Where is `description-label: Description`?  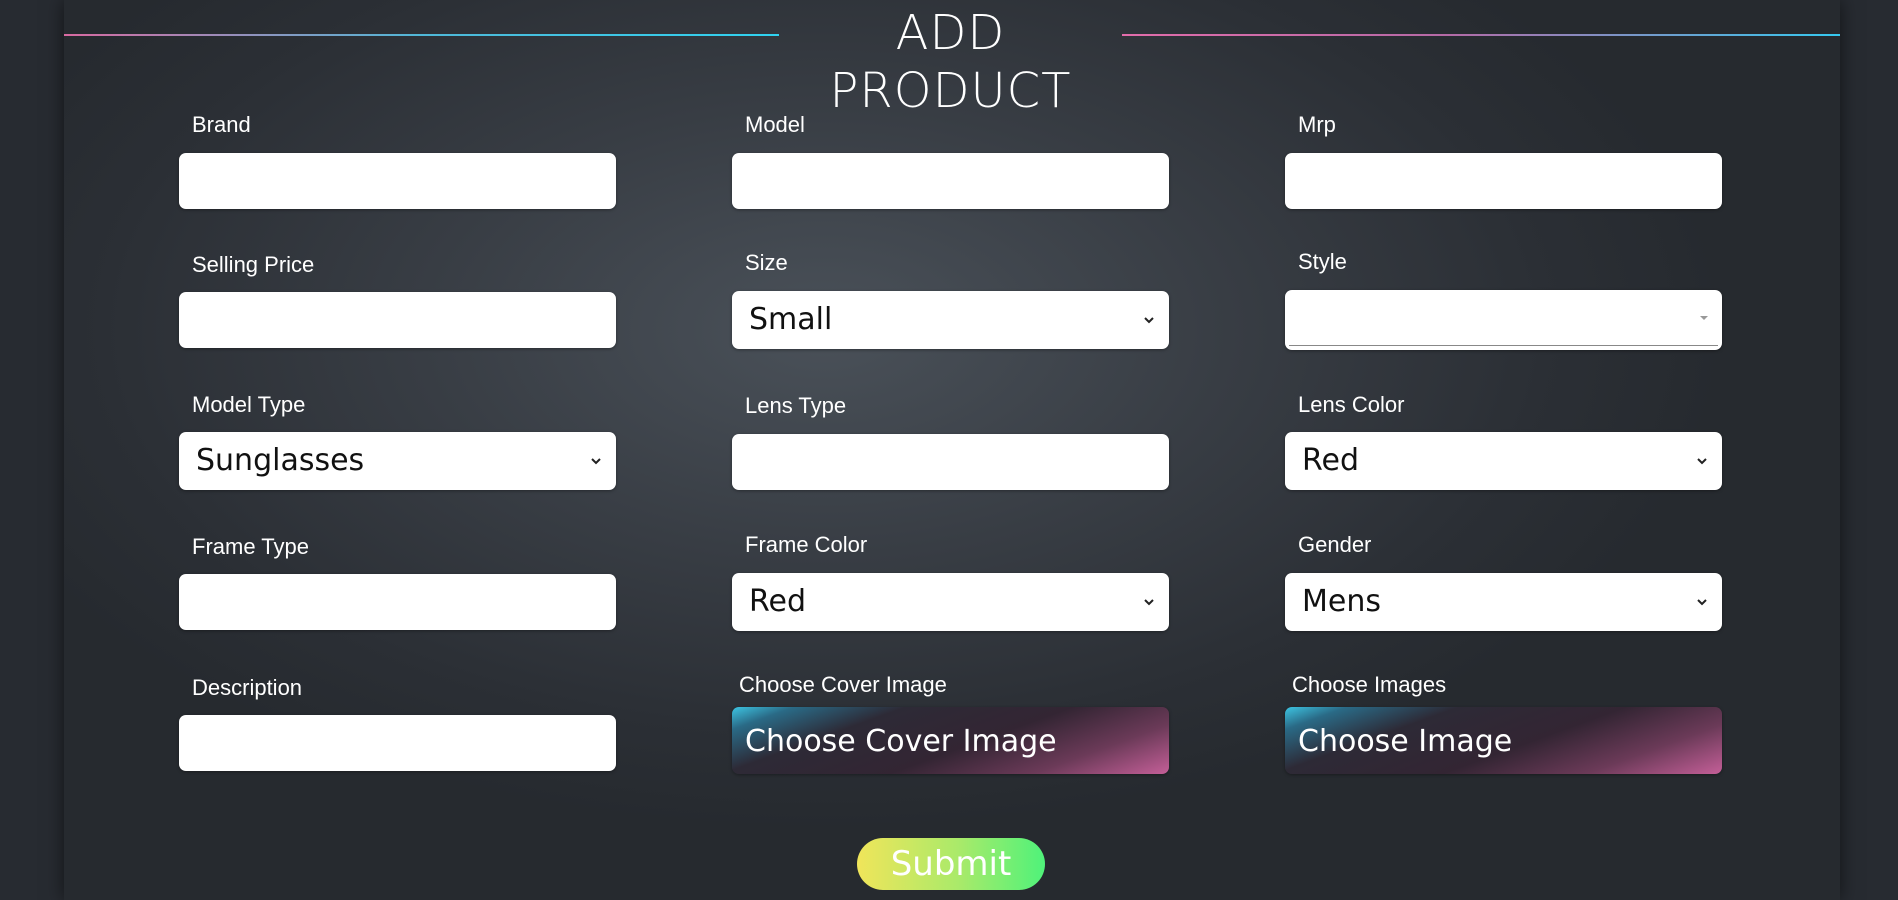 description-label: Description is located at coordinates (247, 687).